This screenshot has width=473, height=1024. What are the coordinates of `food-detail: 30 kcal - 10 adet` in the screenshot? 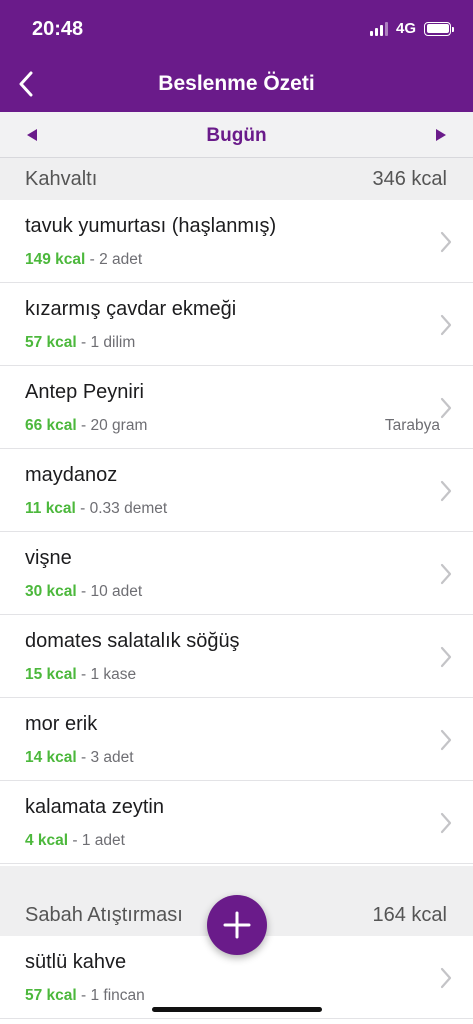 It's located at (83, 592).